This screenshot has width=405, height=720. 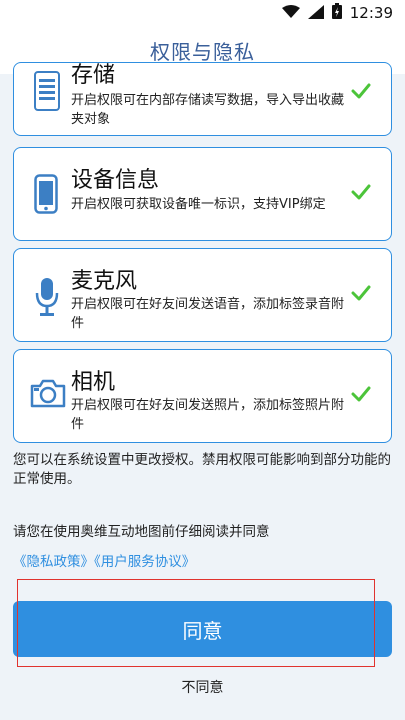 I want to click on camera-icon, so click(x=48, y=395).